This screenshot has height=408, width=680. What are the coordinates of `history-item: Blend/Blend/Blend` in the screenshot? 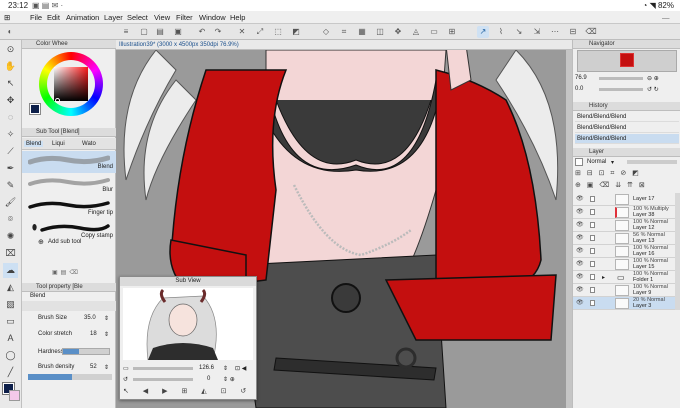 It's located at (627, 117).